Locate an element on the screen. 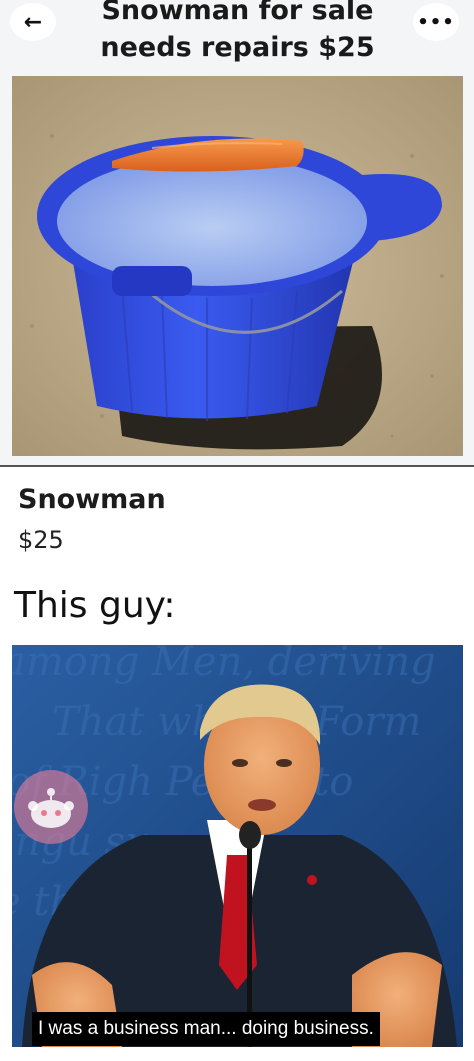 The image size is (474, 1061). bucket-water is located at coordinates (212, 221).